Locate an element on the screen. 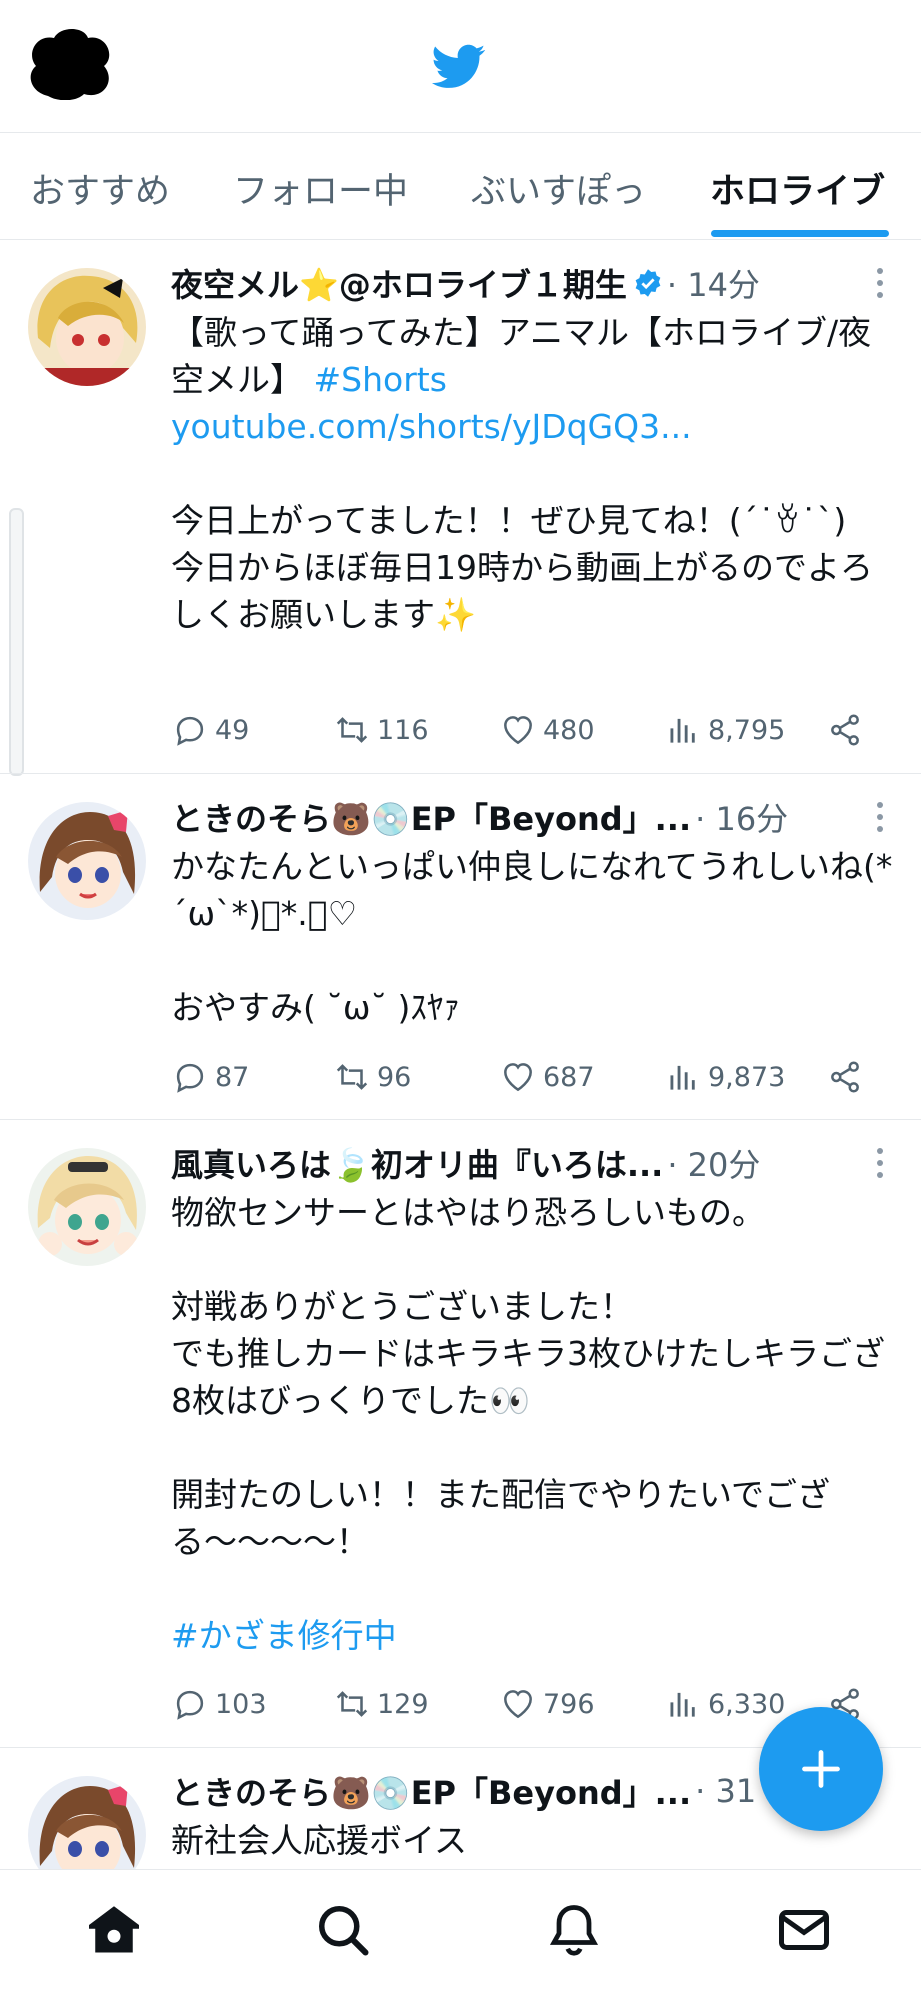 The image size is (921, 2001). views-button: 9,873 is located at coordinates (724, 1077).